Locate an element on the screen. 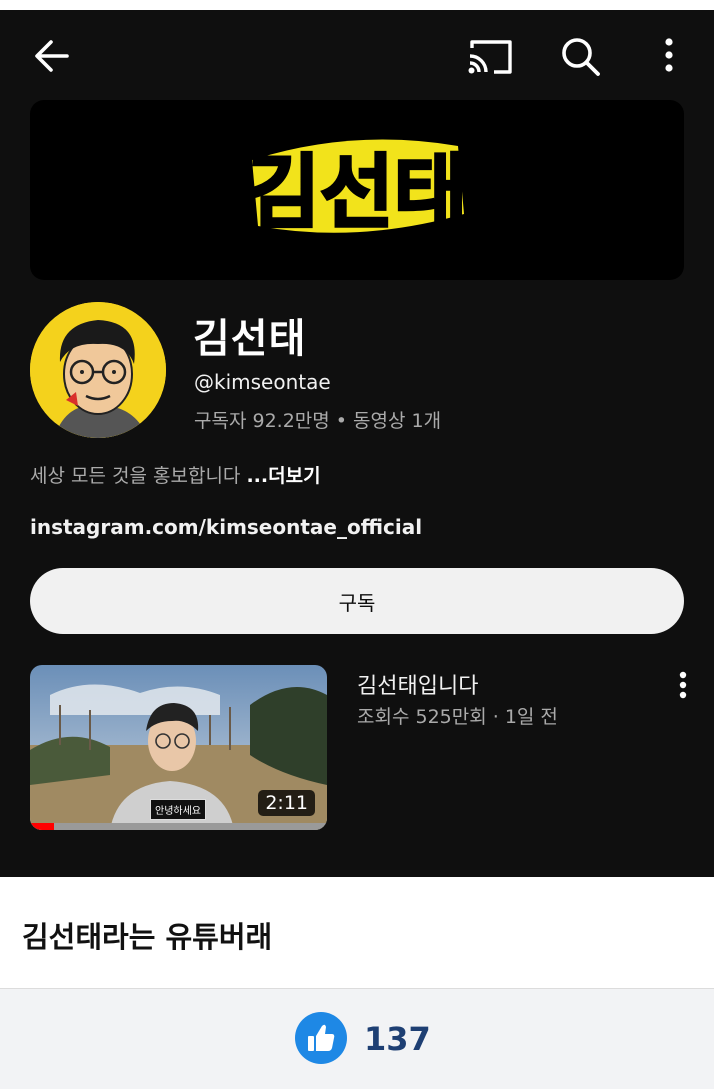 Image resolution: width=714 pixels, height=1089 pixels. more-vertical-icon is located at coordinates (669, 56).